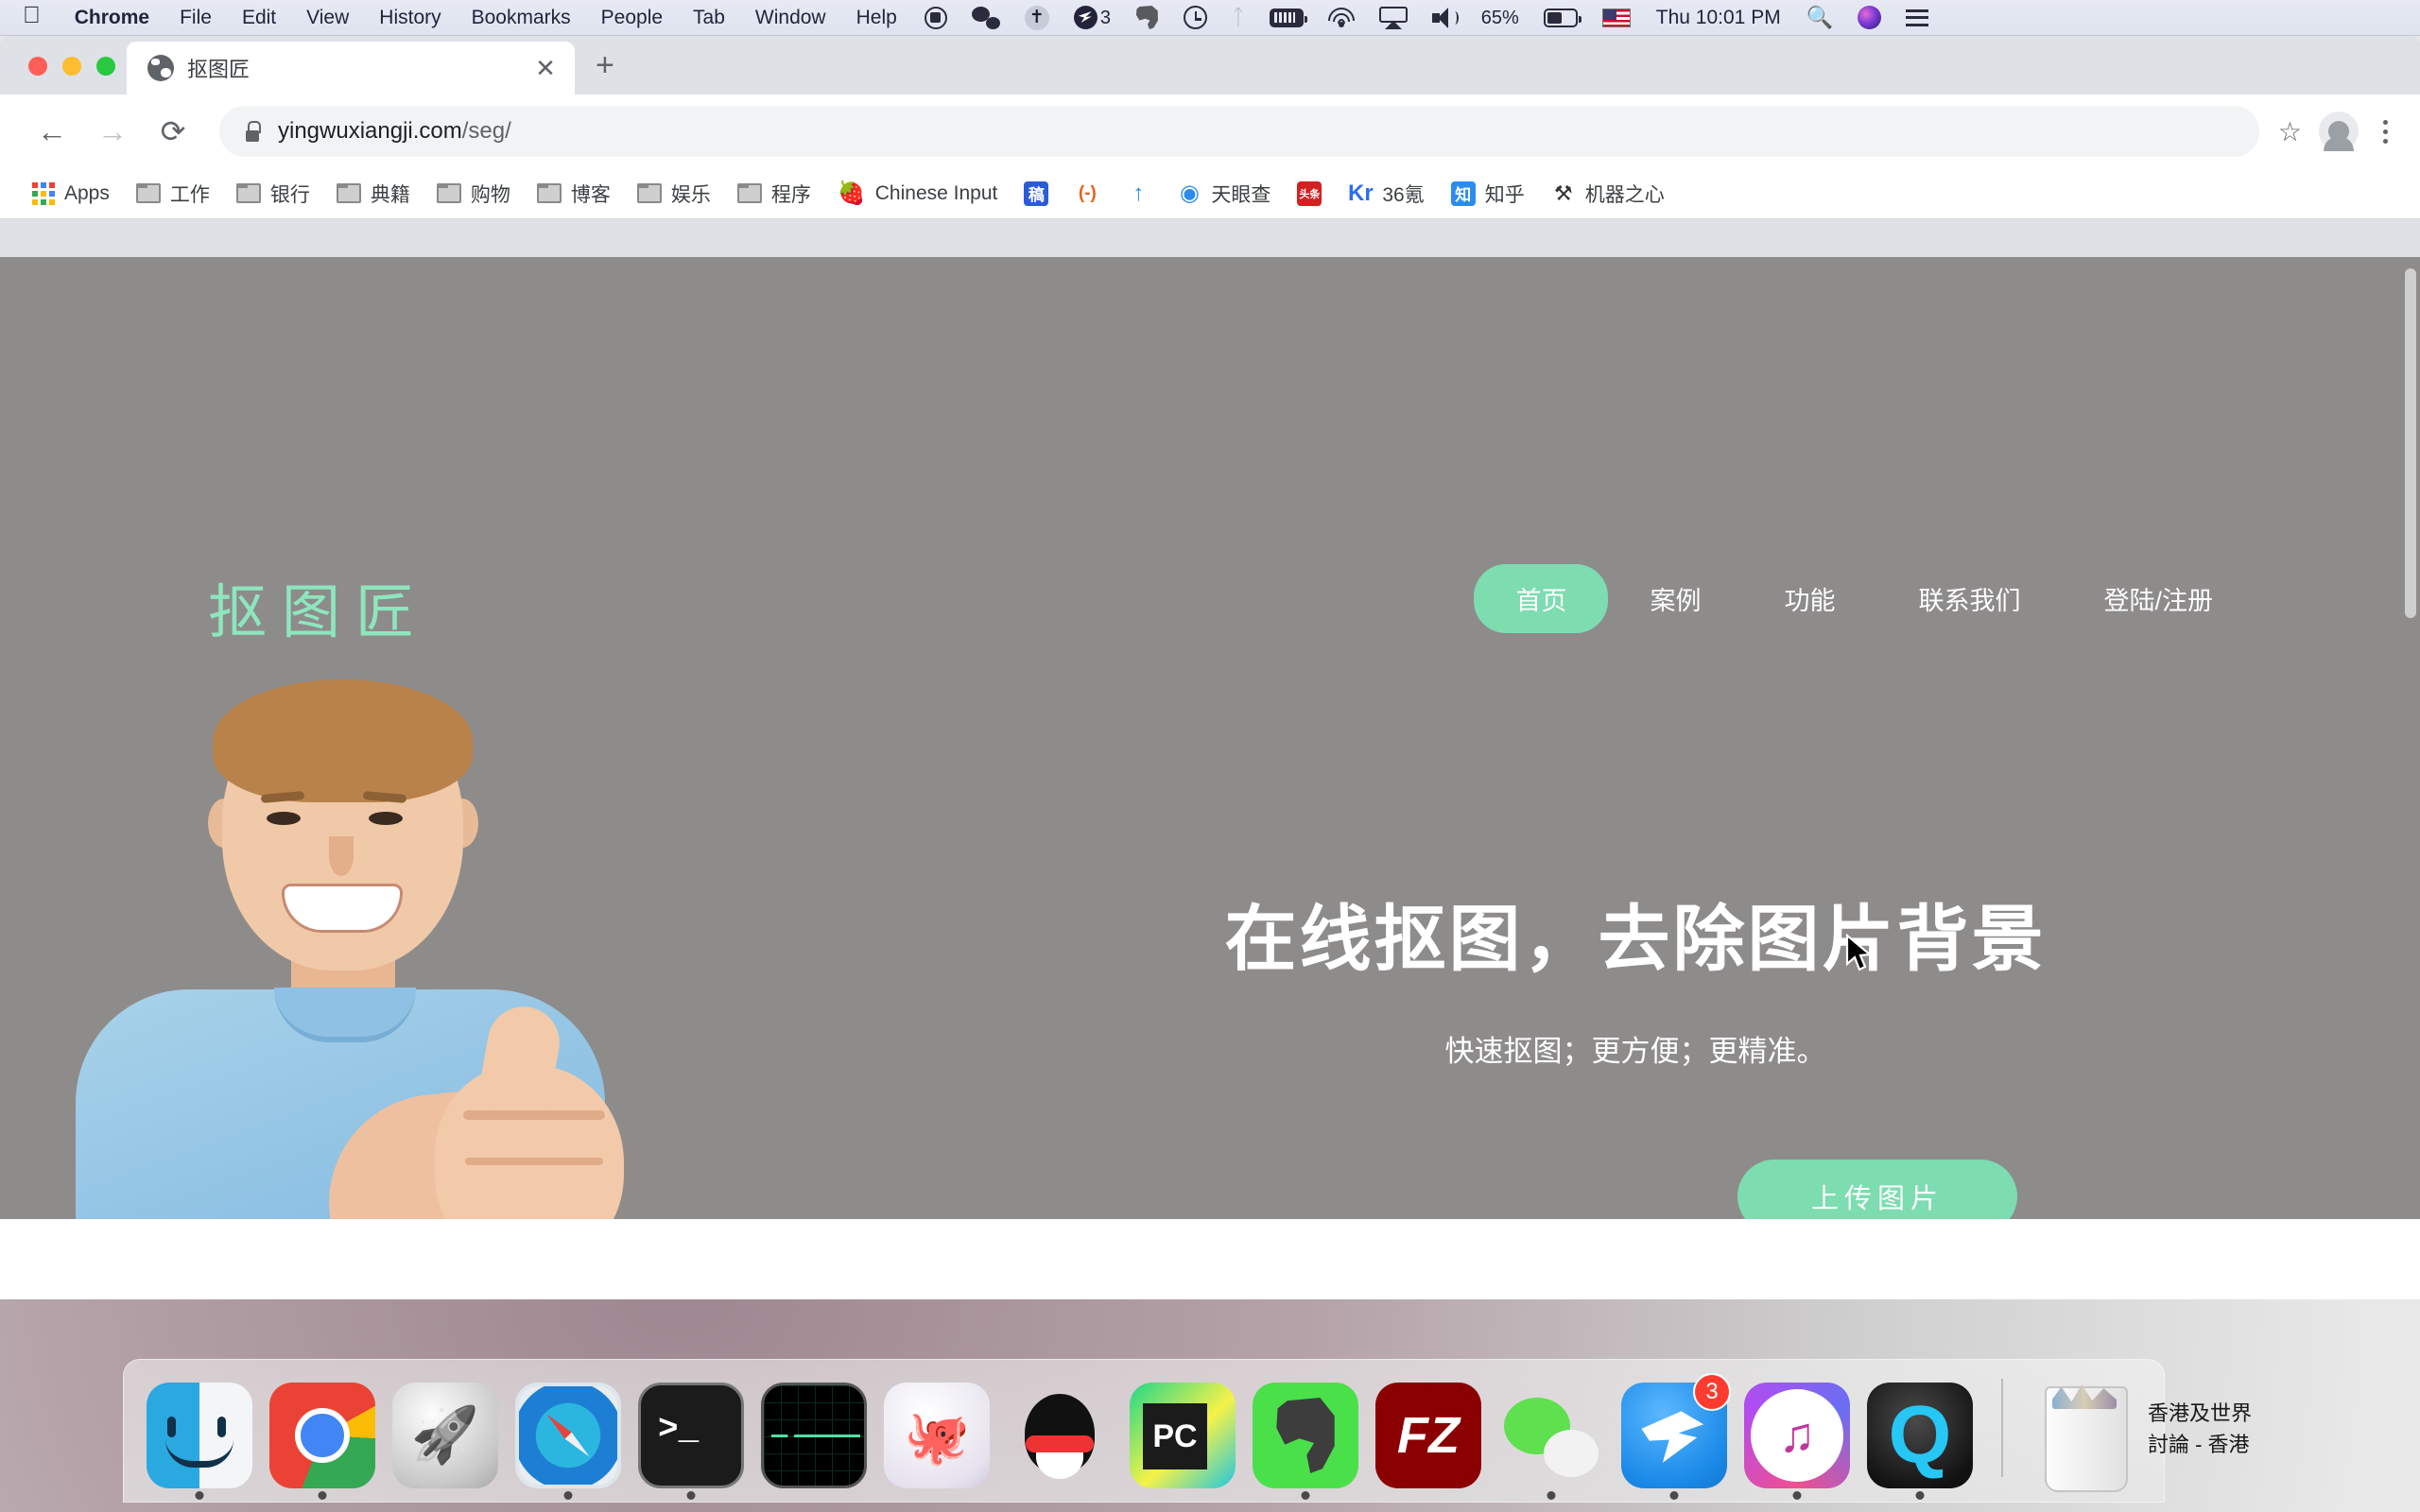 The height and width of the screenshot is (1512, 2420). I want to click on bookmark-gao: 稿, so click(1036, 194).